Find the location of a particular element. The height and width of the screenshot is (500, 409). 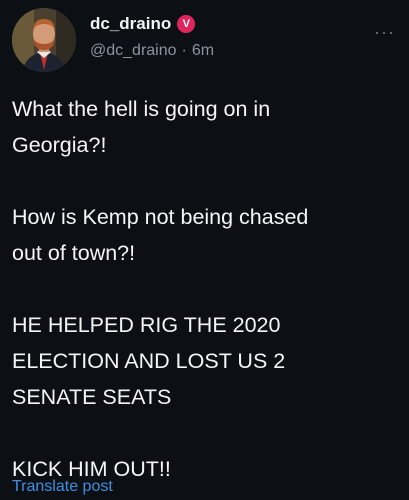

author-name-row: dc_draino V is located at coordinates (143, 24).